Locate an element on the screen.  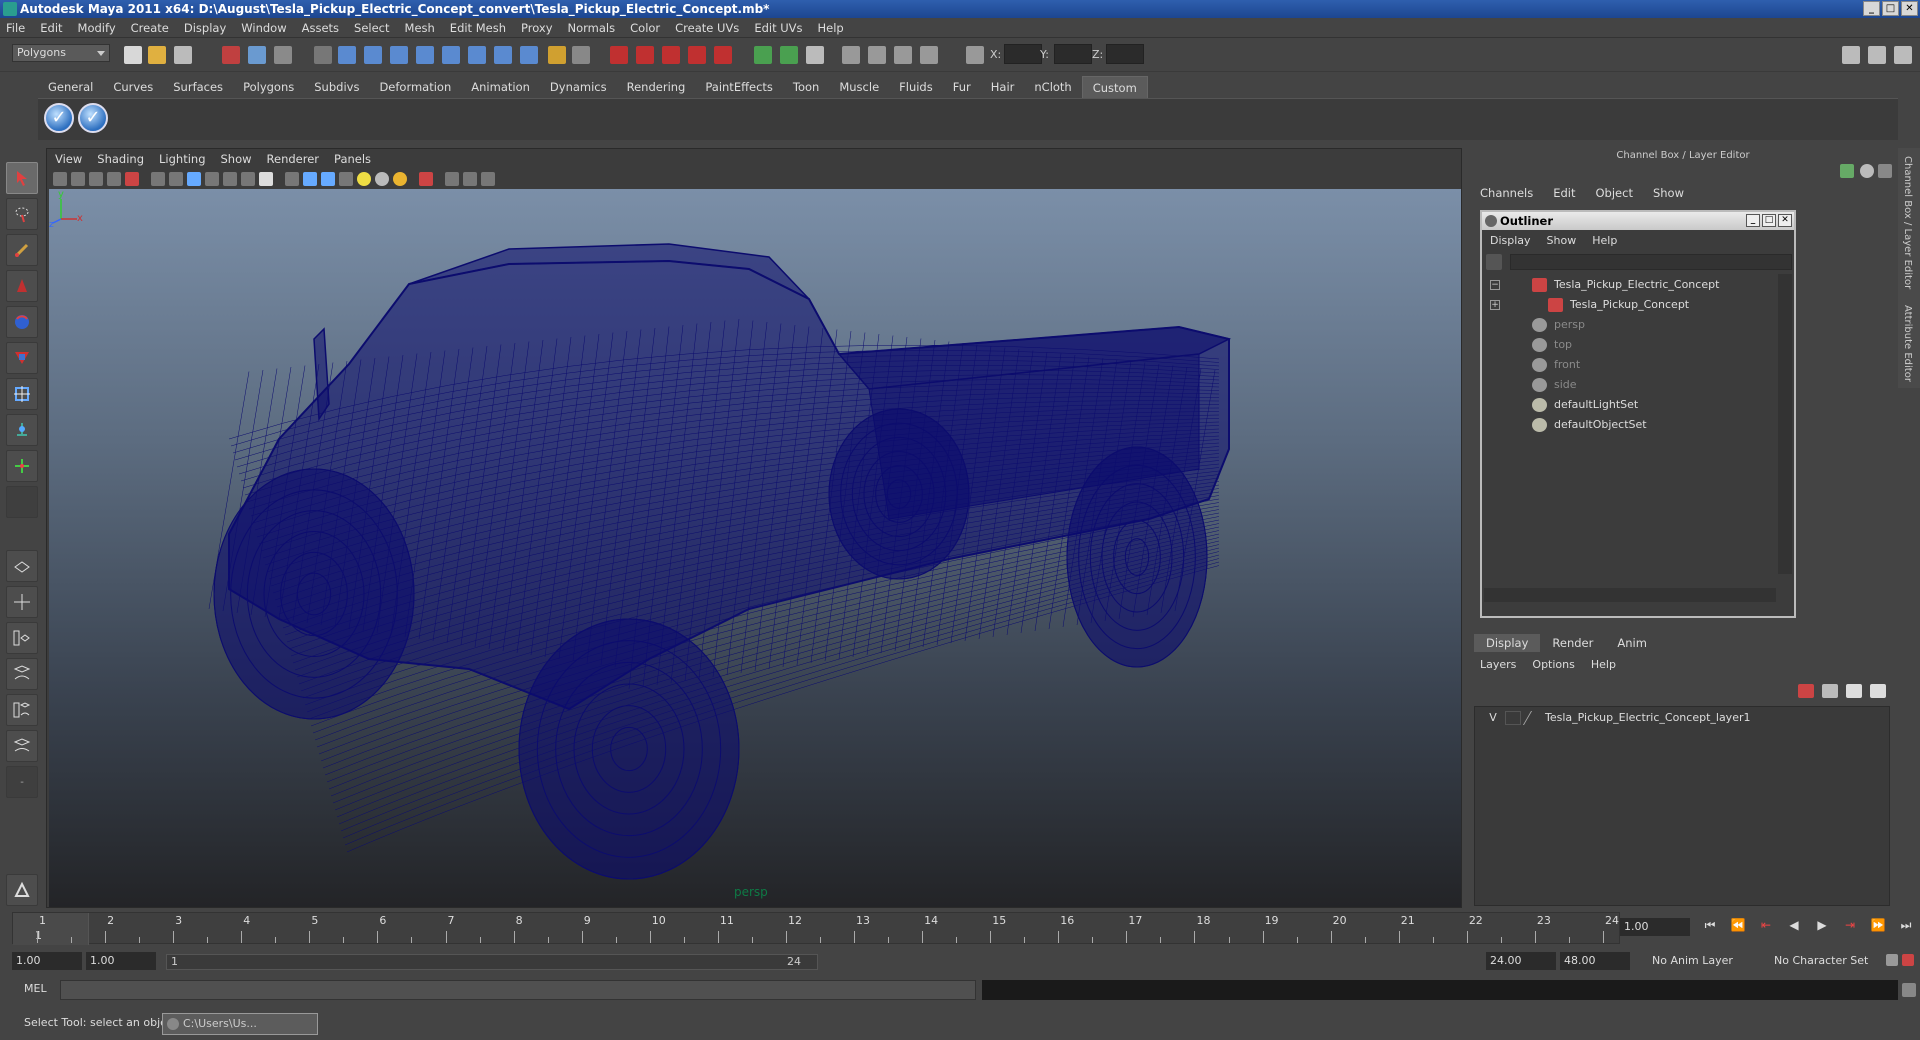
outliner-close-button: ✕ is located at coordinates (1785, 220).